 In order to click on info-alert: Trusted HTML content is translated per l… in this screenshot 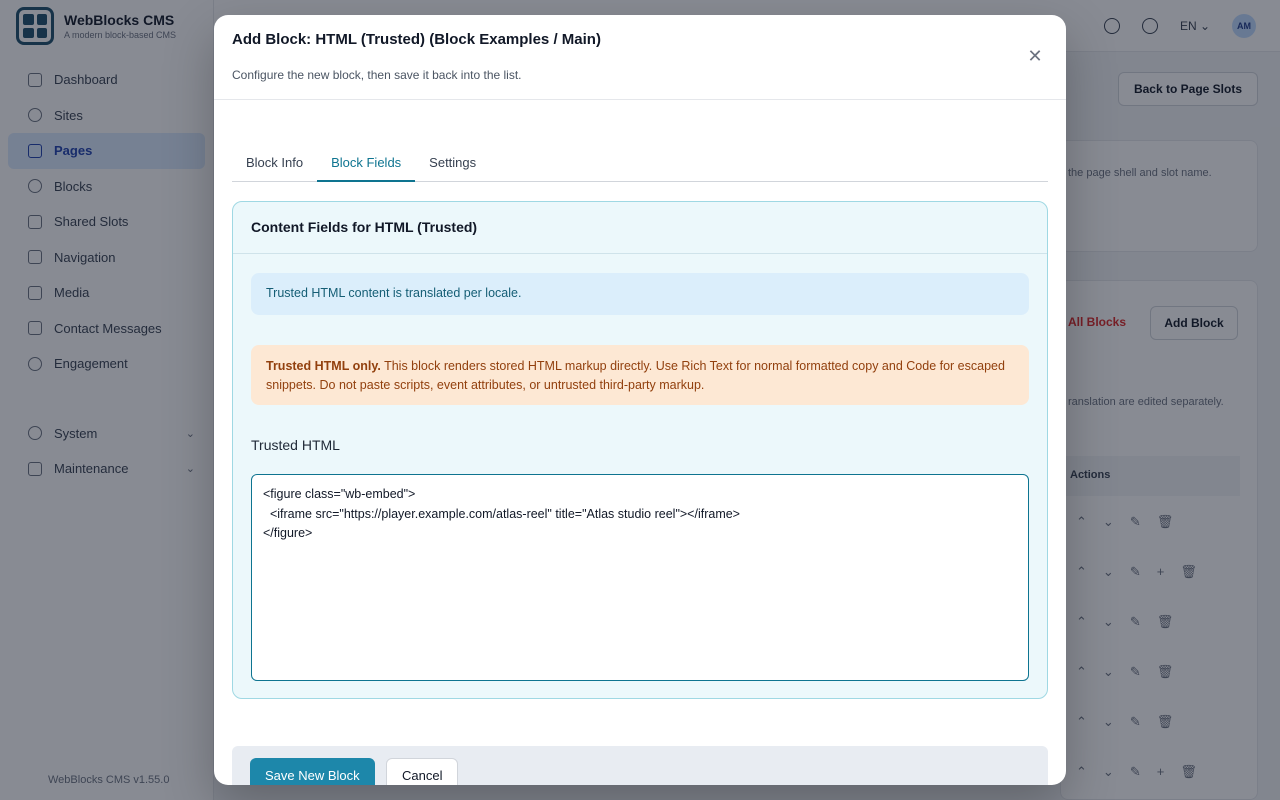, I will do `click(640, 294)`.